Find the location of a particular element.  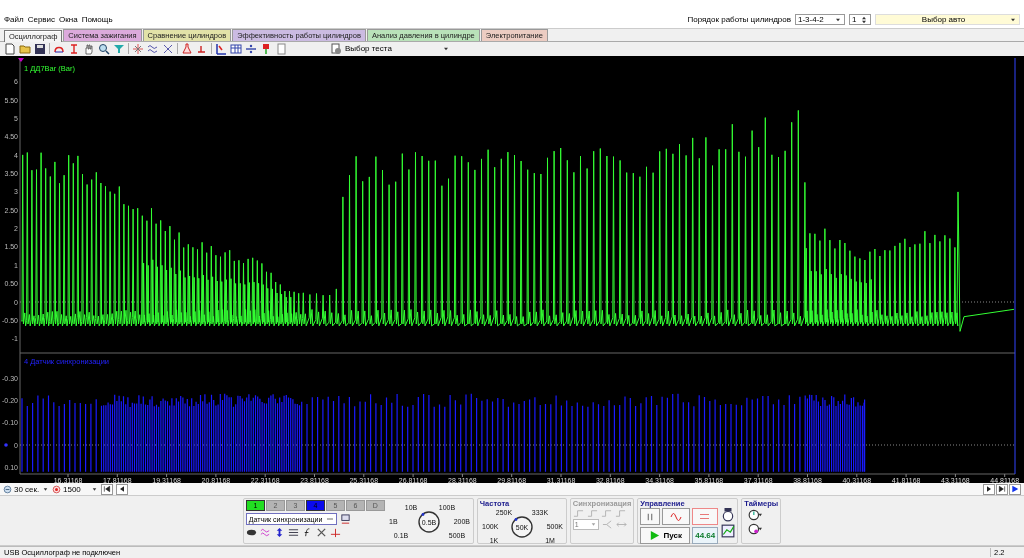

spin-arrows-icon is located at coordinates (864, 19).